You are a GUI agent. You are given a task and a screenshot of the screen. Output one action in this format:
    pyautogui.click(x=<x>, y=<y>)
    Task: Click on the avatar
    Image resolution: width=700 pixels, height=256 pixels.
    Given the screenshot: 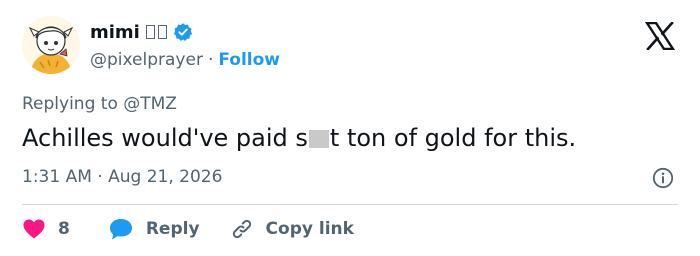 What is the action you would take?
    pyautogui.click(x=51, y=45)
    